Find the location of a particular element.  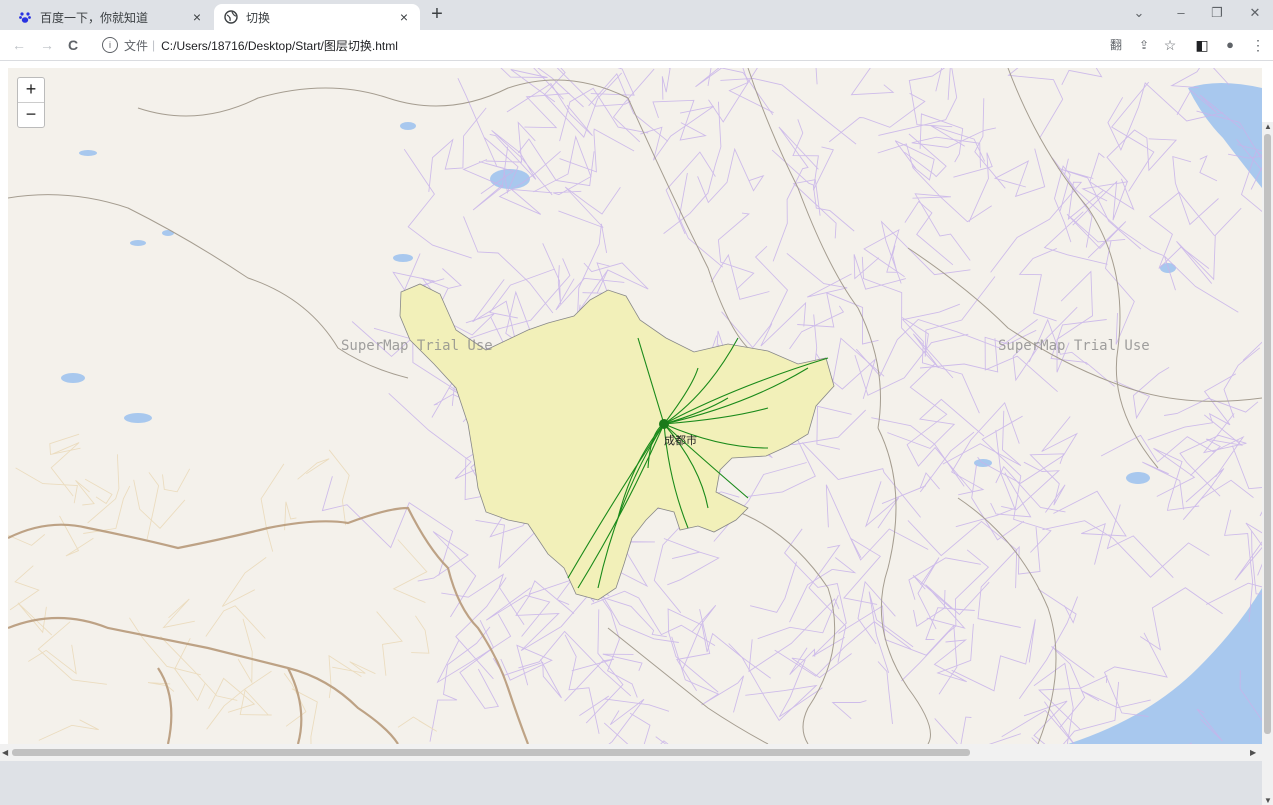

vertical-scroll-thumb is located at coordinates (1267, 434).